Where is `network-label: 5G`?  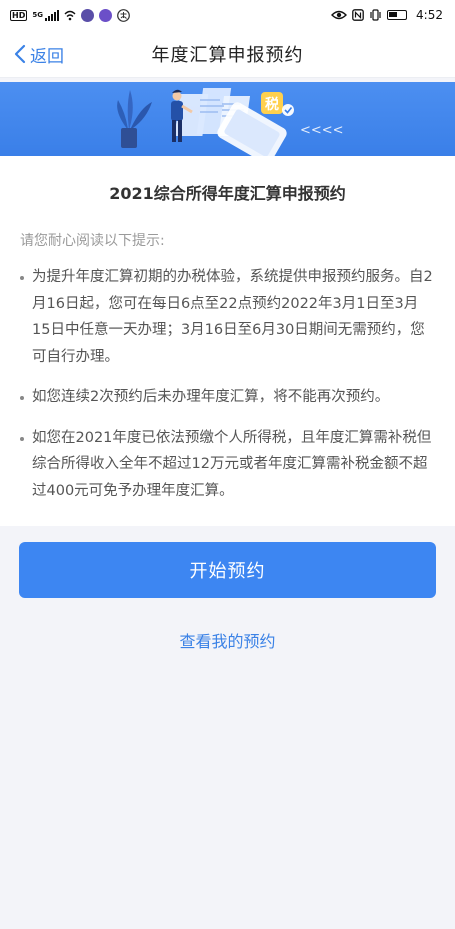
network-label: 5G is located at coordinates (37, 15).